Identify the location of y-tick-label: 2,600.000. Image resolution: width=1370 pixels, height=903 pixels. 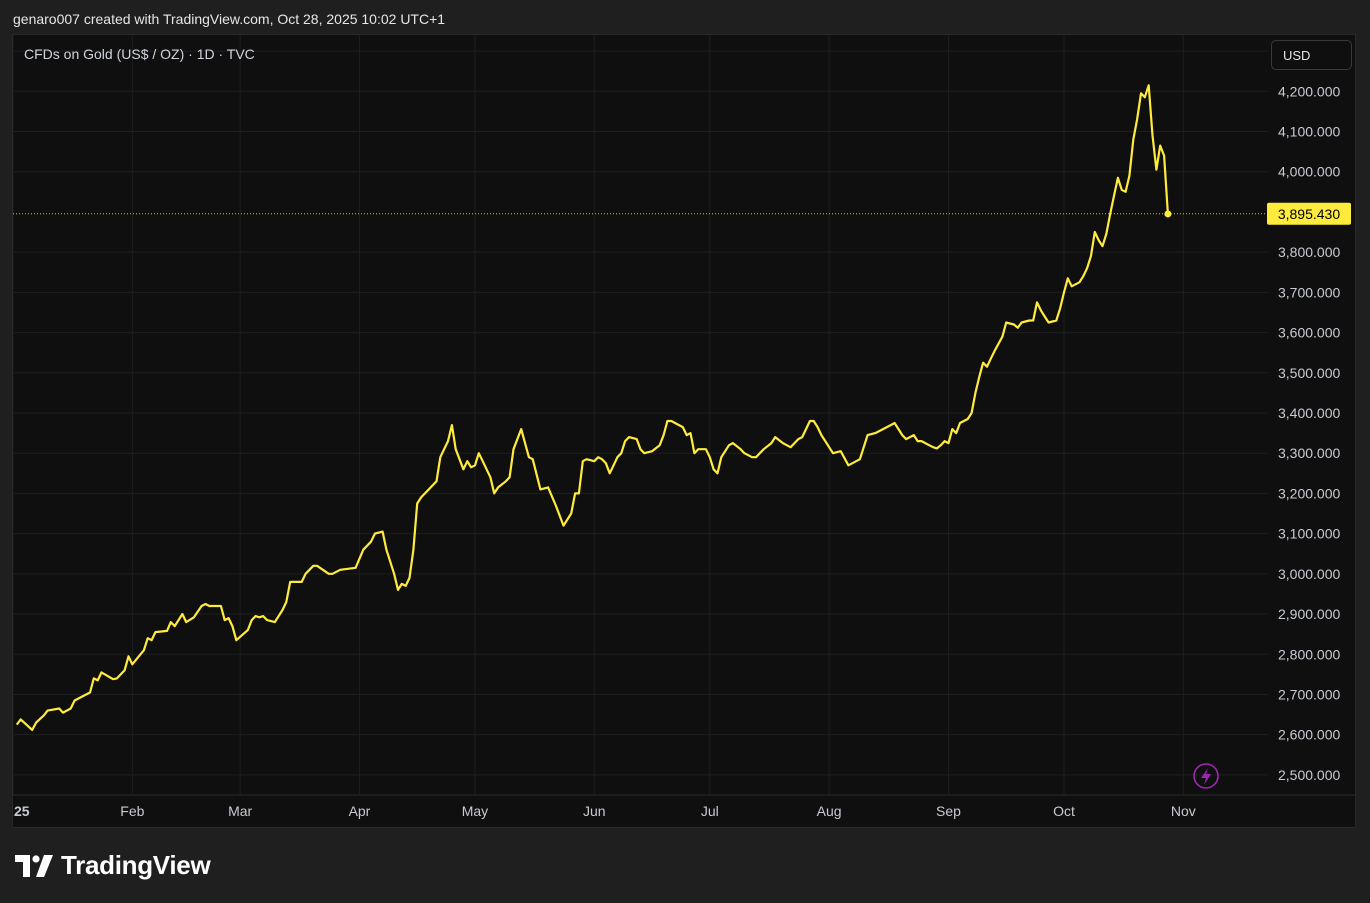
(1309, 735).